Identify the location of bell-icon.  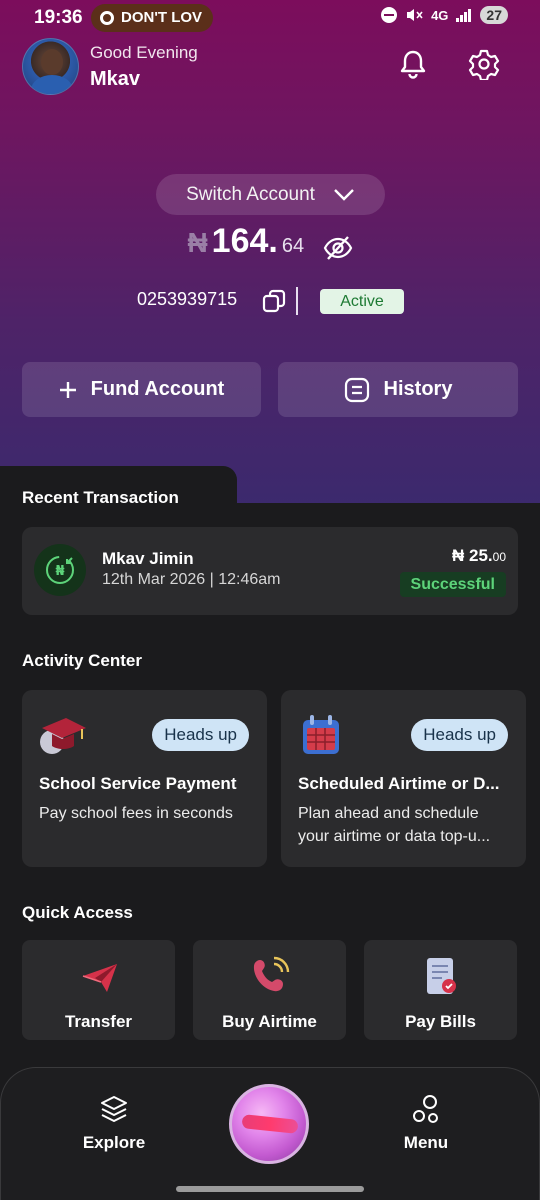
(413, 64).